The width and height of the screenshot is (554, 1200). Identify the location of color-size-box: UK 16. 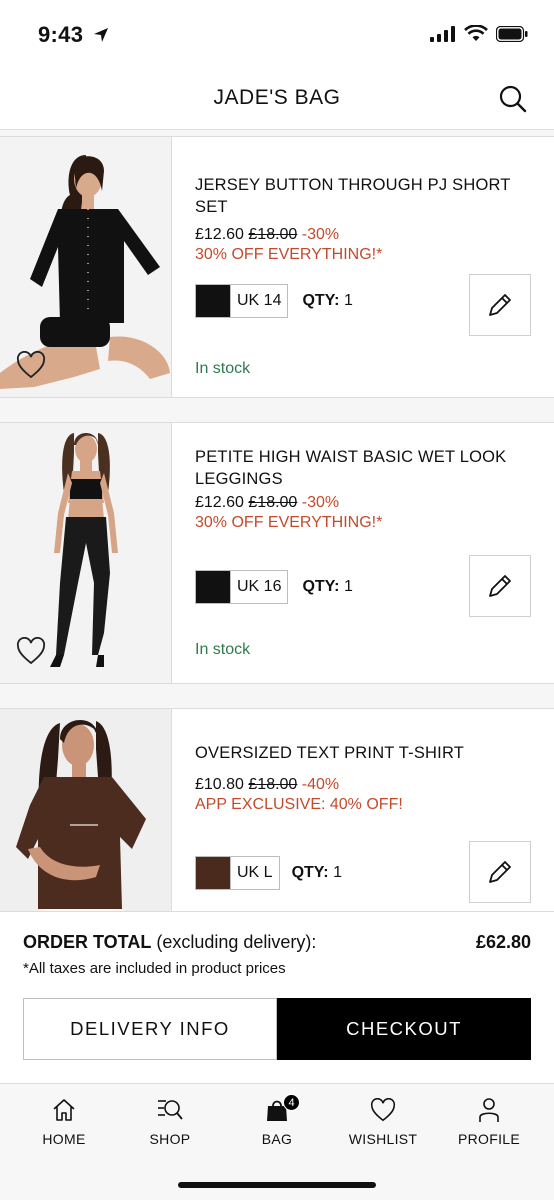
(242, 587).